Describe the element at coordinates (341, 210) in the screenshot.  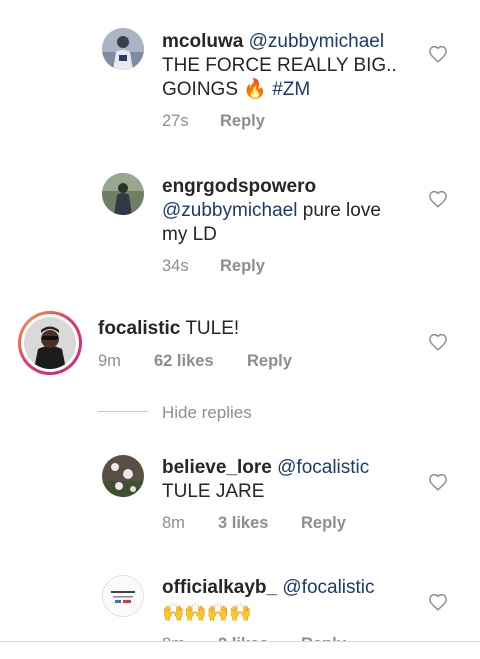
I see `comment-text: pure love` at that location.